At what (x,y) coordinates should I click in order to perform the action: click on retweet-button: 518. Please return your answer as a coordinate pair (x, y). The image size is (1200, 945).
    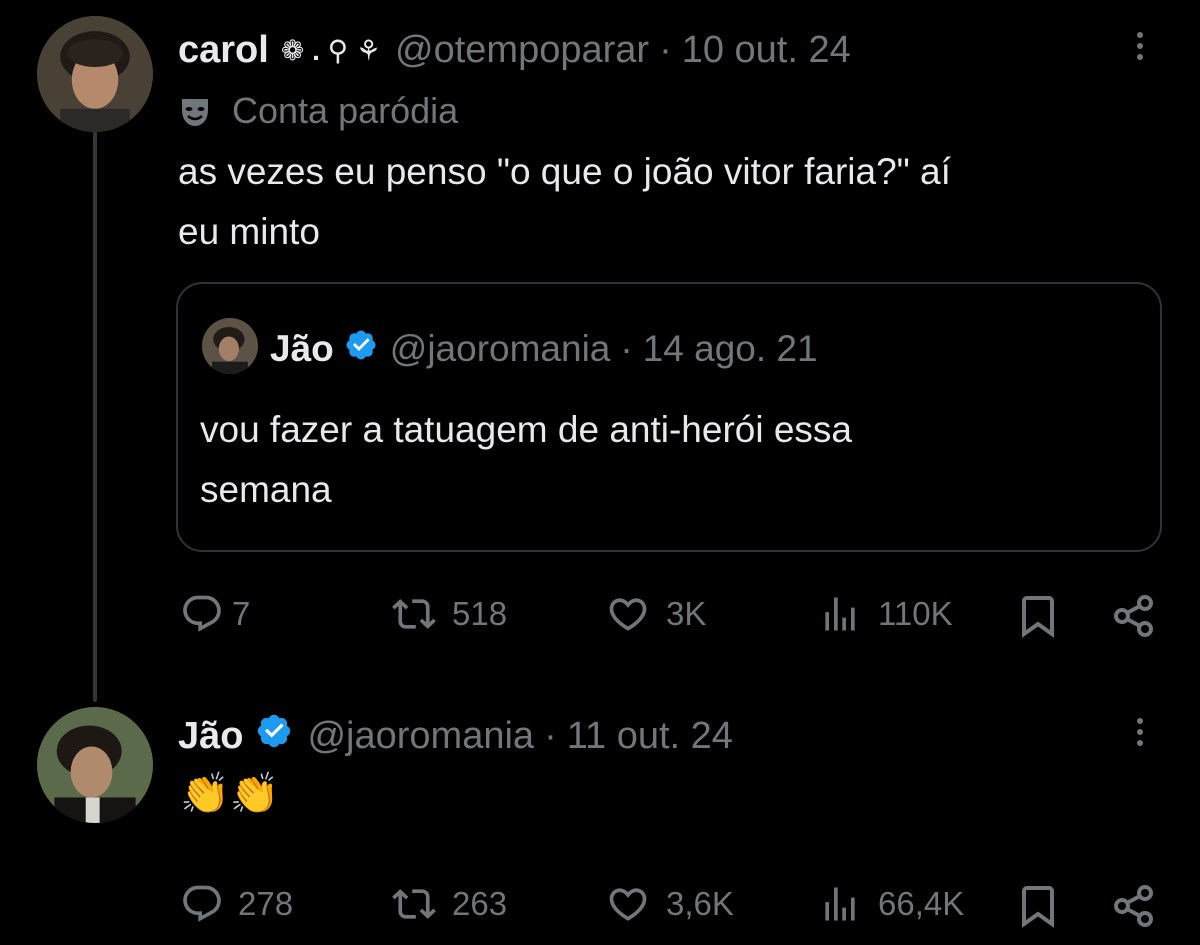
    Looking at the image, I should click on (448, 614).